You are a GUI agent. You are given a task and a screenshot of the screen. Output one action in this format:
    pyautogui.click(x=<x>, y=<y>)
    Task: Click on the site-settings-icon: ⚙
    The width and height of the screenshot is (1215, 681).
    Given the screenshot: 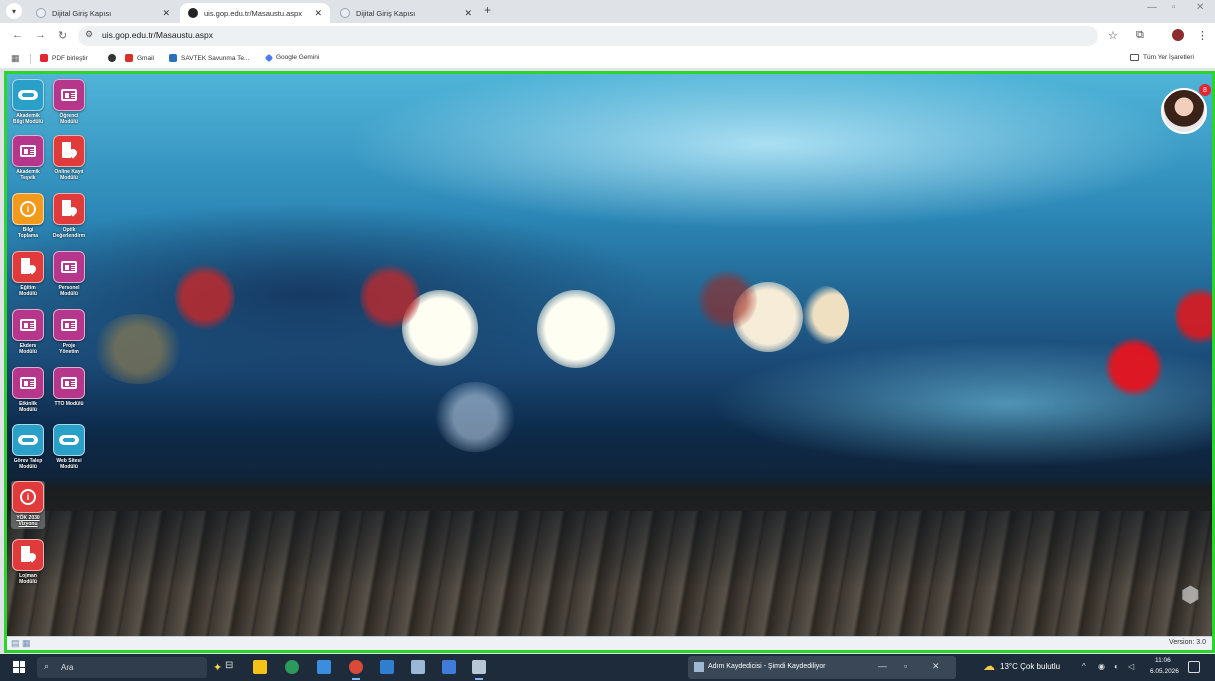 What is the action you would take?
    pyautogui.click(x=89, y=34)
    